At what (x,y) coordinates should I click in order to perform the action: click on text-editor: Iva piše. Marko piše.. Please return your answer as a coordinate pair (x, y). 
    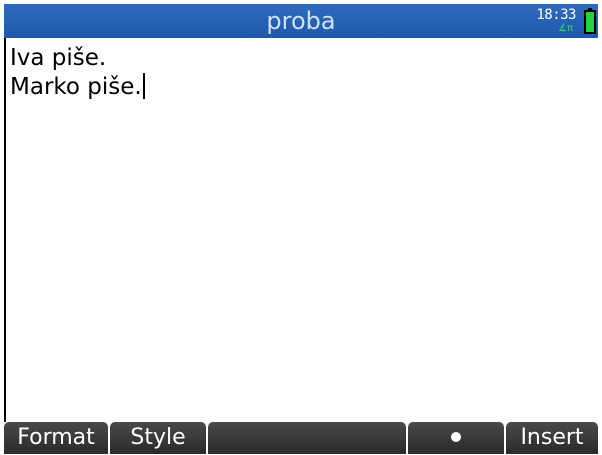
    Looking at the image, I should click on (303, 73).